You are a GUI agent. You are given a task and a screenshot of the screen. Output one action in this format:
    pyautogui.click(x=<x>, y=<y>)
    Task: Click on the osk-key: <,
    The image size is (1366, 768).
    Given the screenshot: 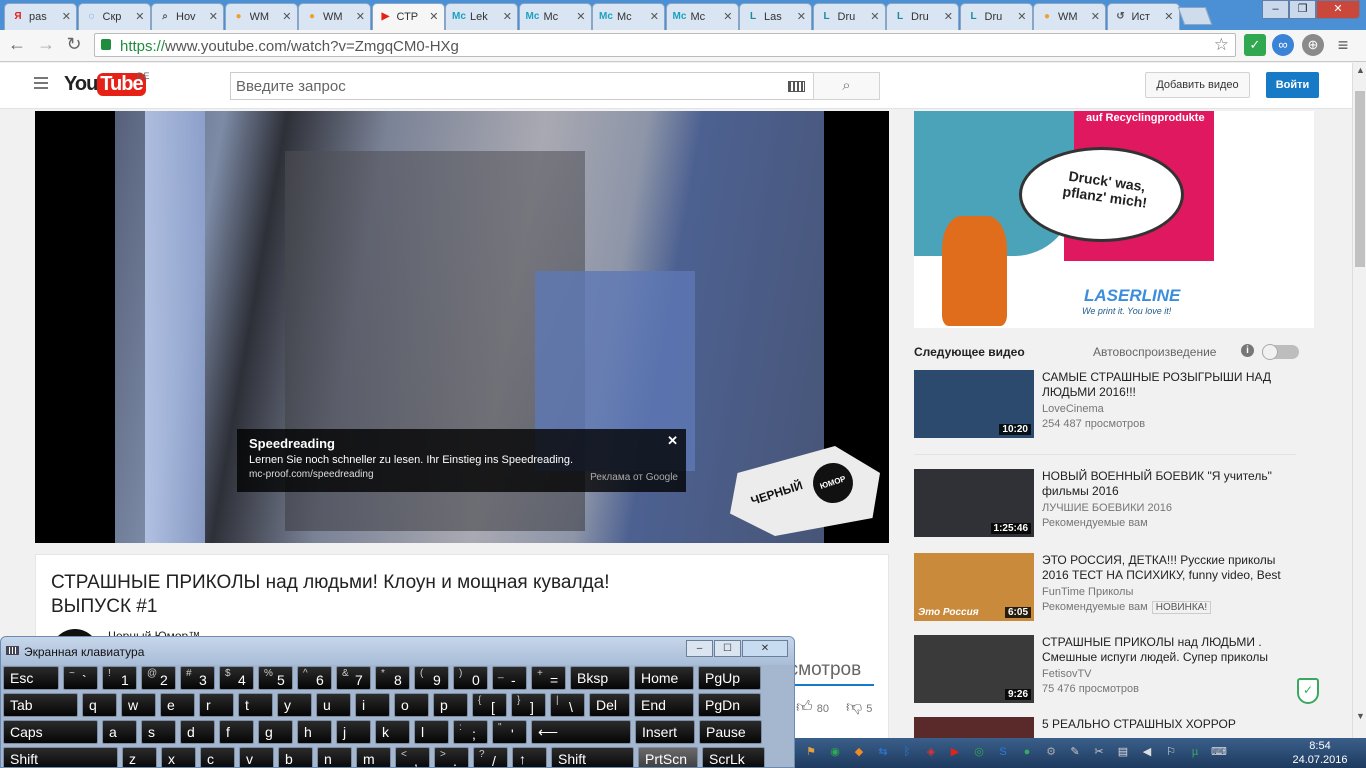 What is the action you would take?
    pyautogui.click(x=412, y=757)
    